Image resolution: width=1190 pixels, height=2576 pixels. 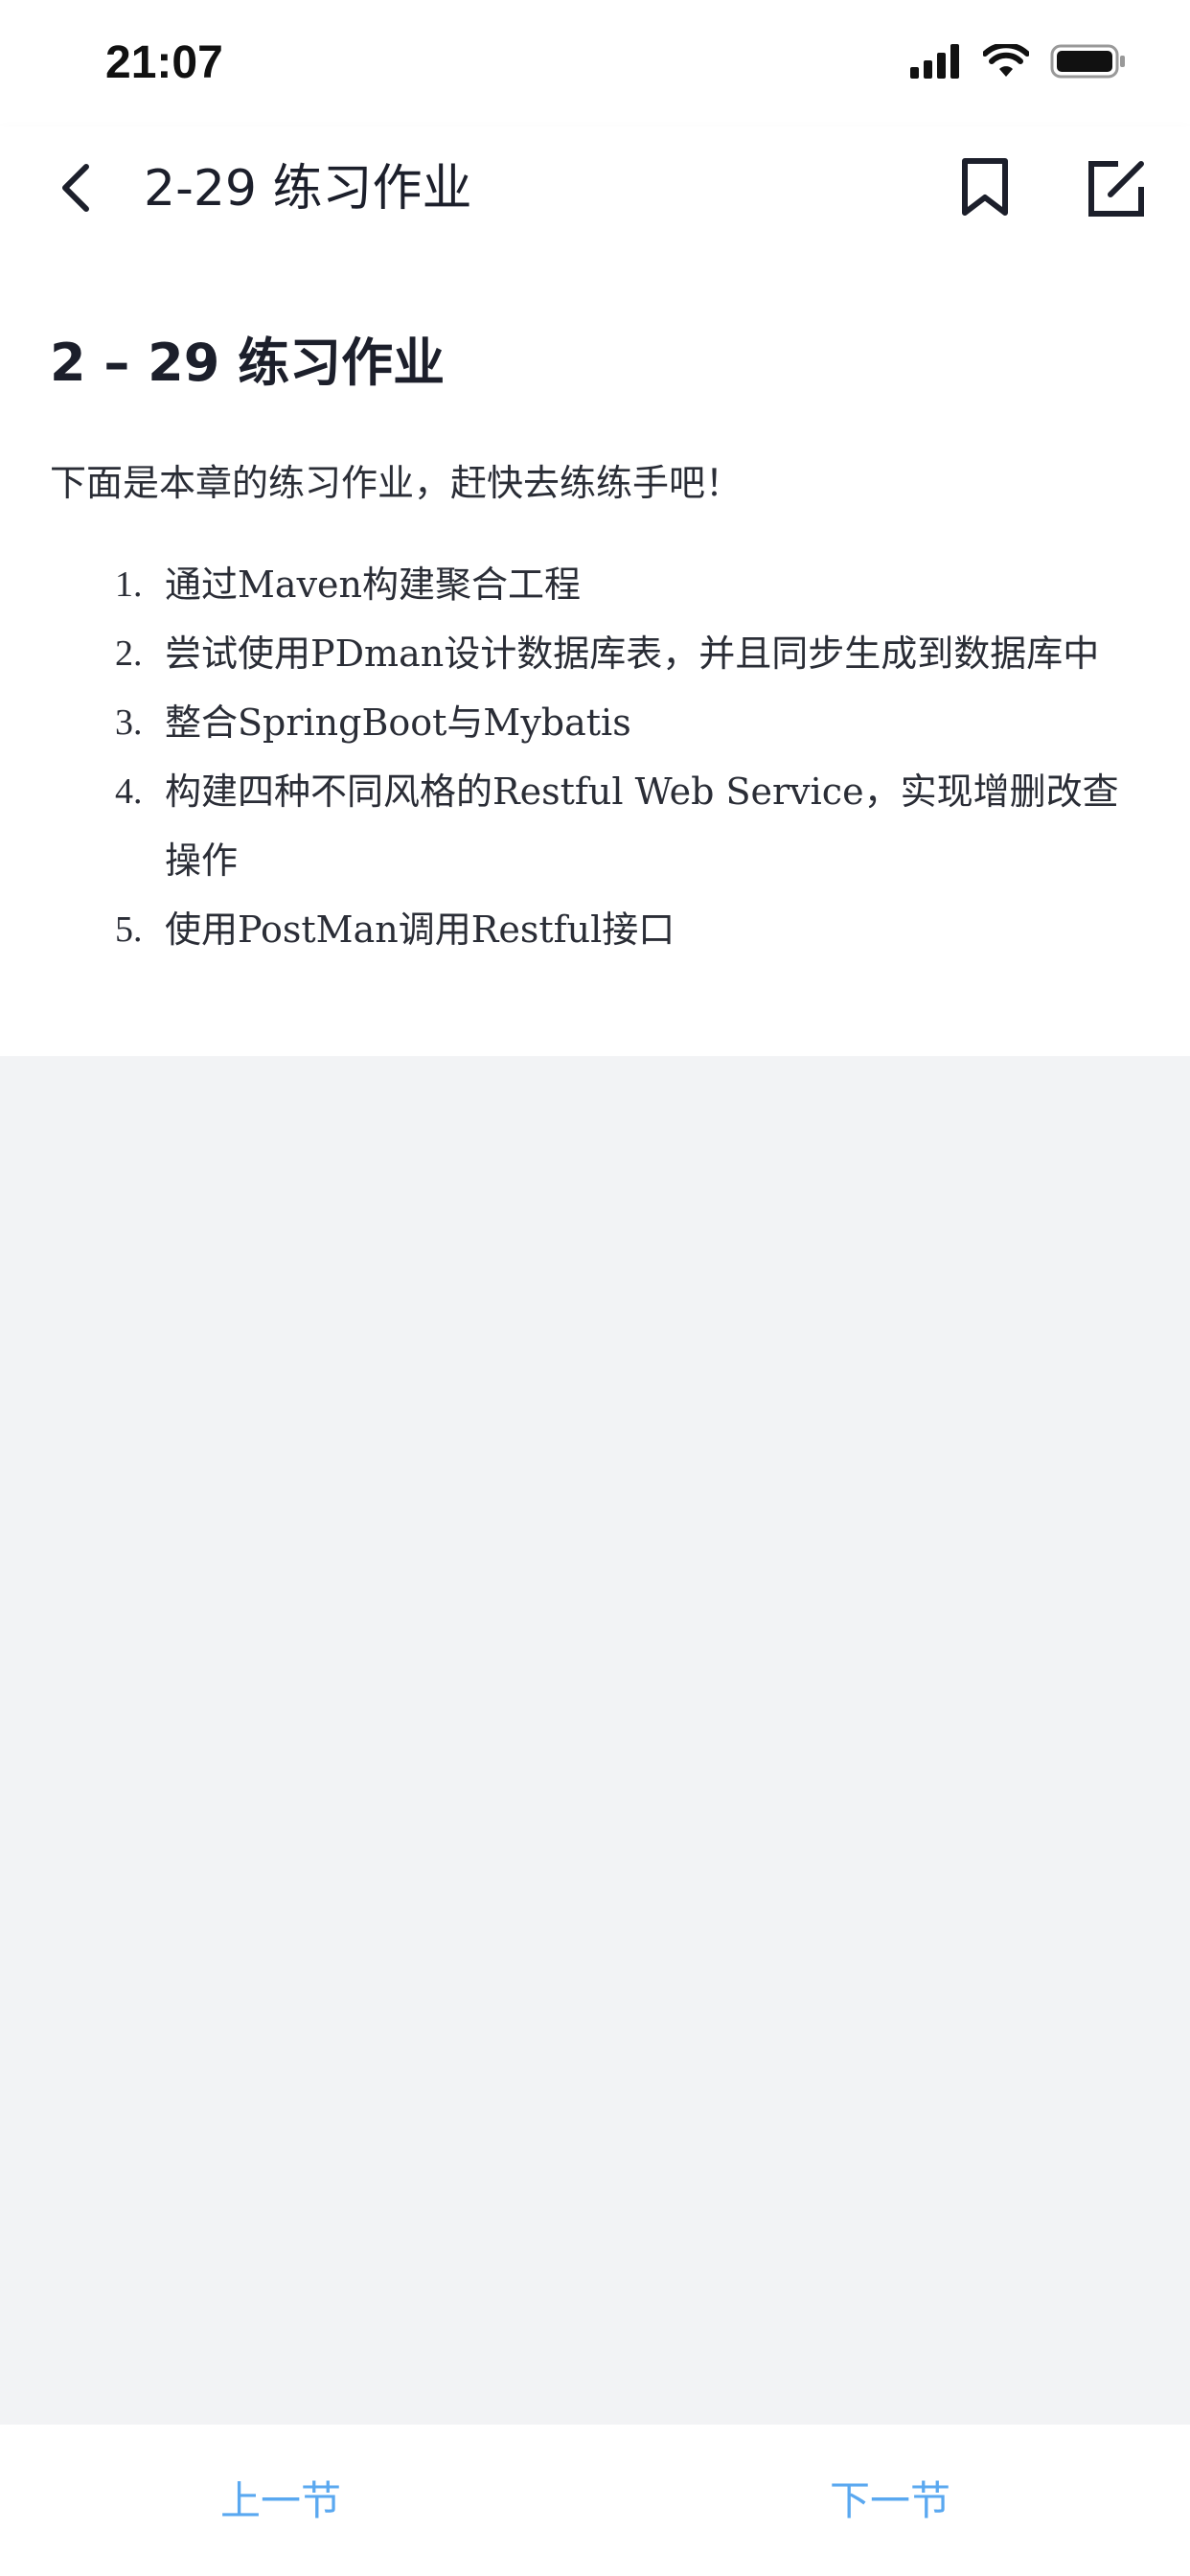 What do you see at coordinates (642, 826) in the screenshot?
I see `task-text: 构建四种不同风格的Restful Web Service，实现增删改查操作` at bounding box center [642, 826].